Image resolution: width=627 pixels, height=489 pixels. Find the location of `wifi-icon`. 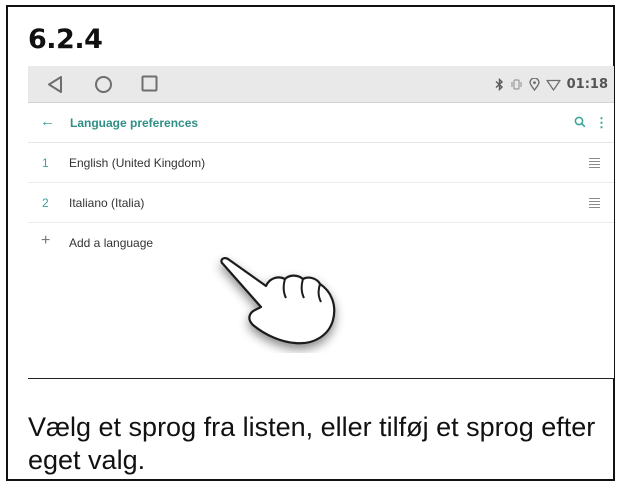

wifi-icon is located at coordinates (553, 85).